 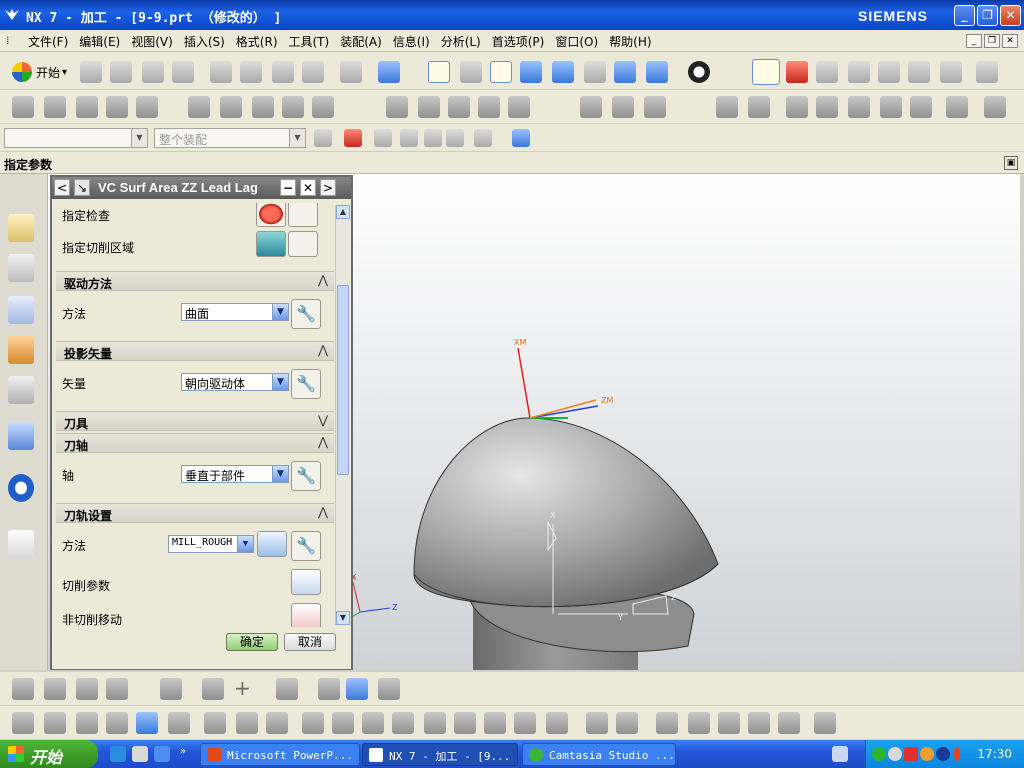 I want to click on copy-icon, so click(x=251, y=72).